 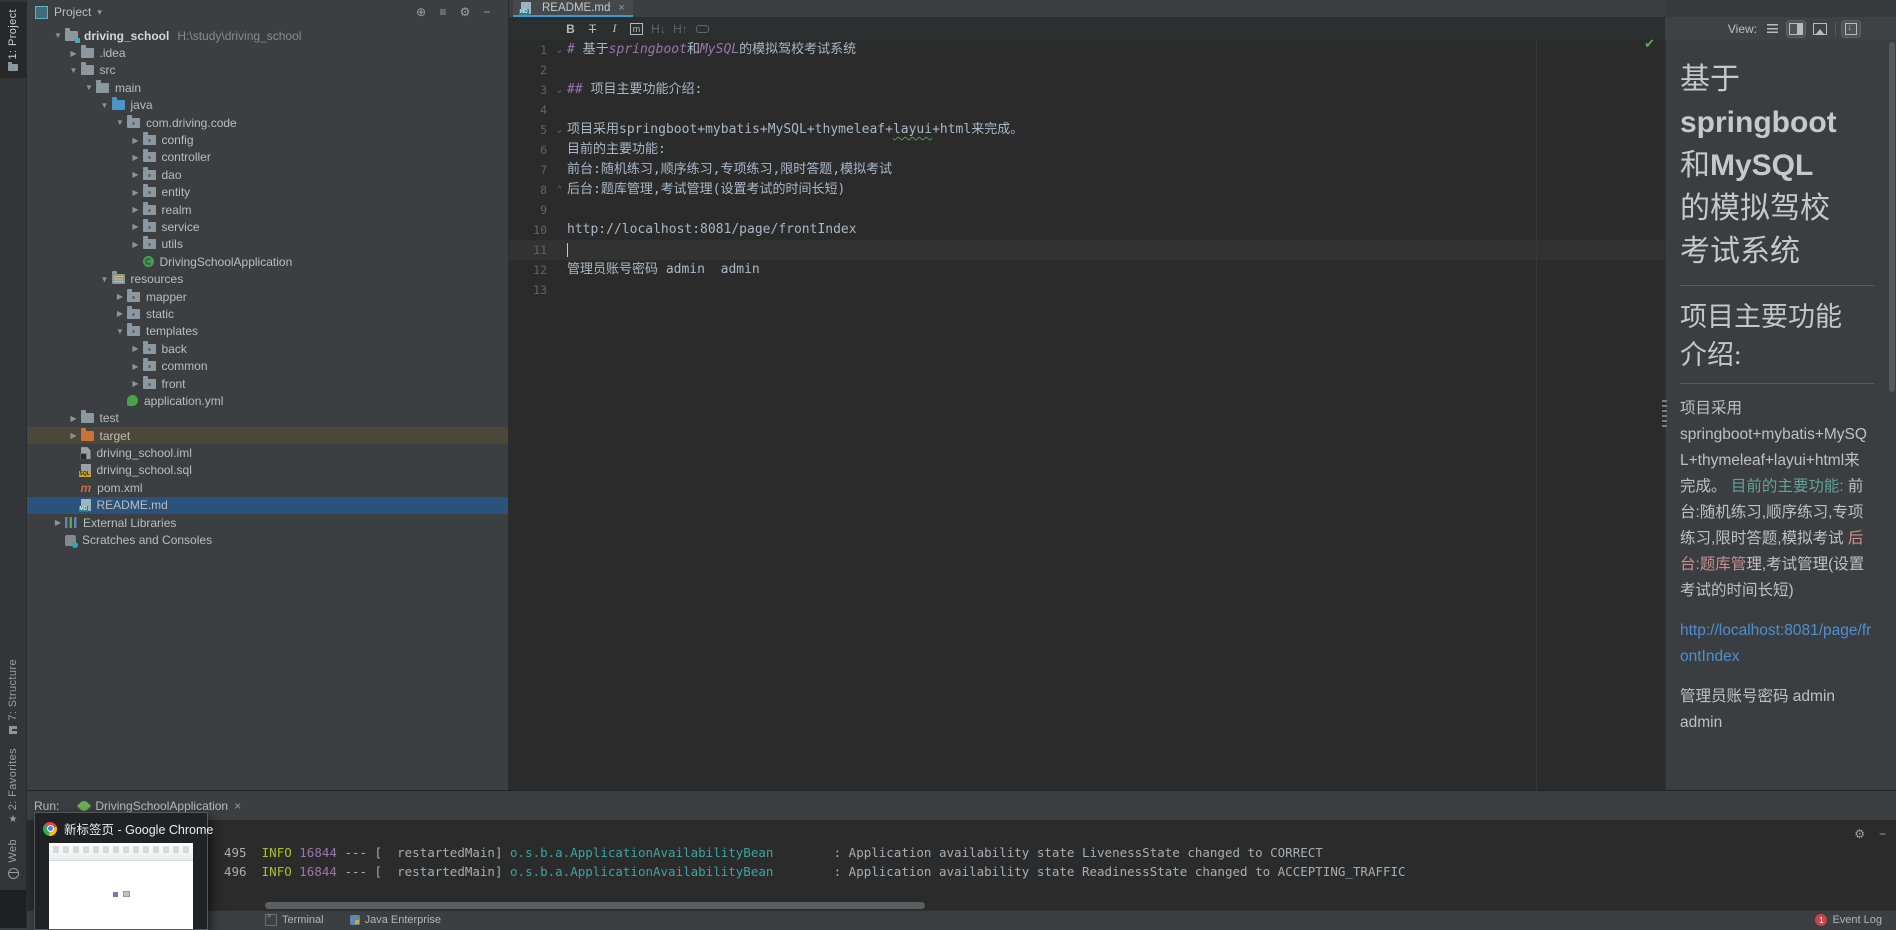 What do you see at coordinates (1087, 270) in the screenshot?
I see `editor-line-12: 12 管理员账号密码 admin admin` at bounding box center [1087, 270].